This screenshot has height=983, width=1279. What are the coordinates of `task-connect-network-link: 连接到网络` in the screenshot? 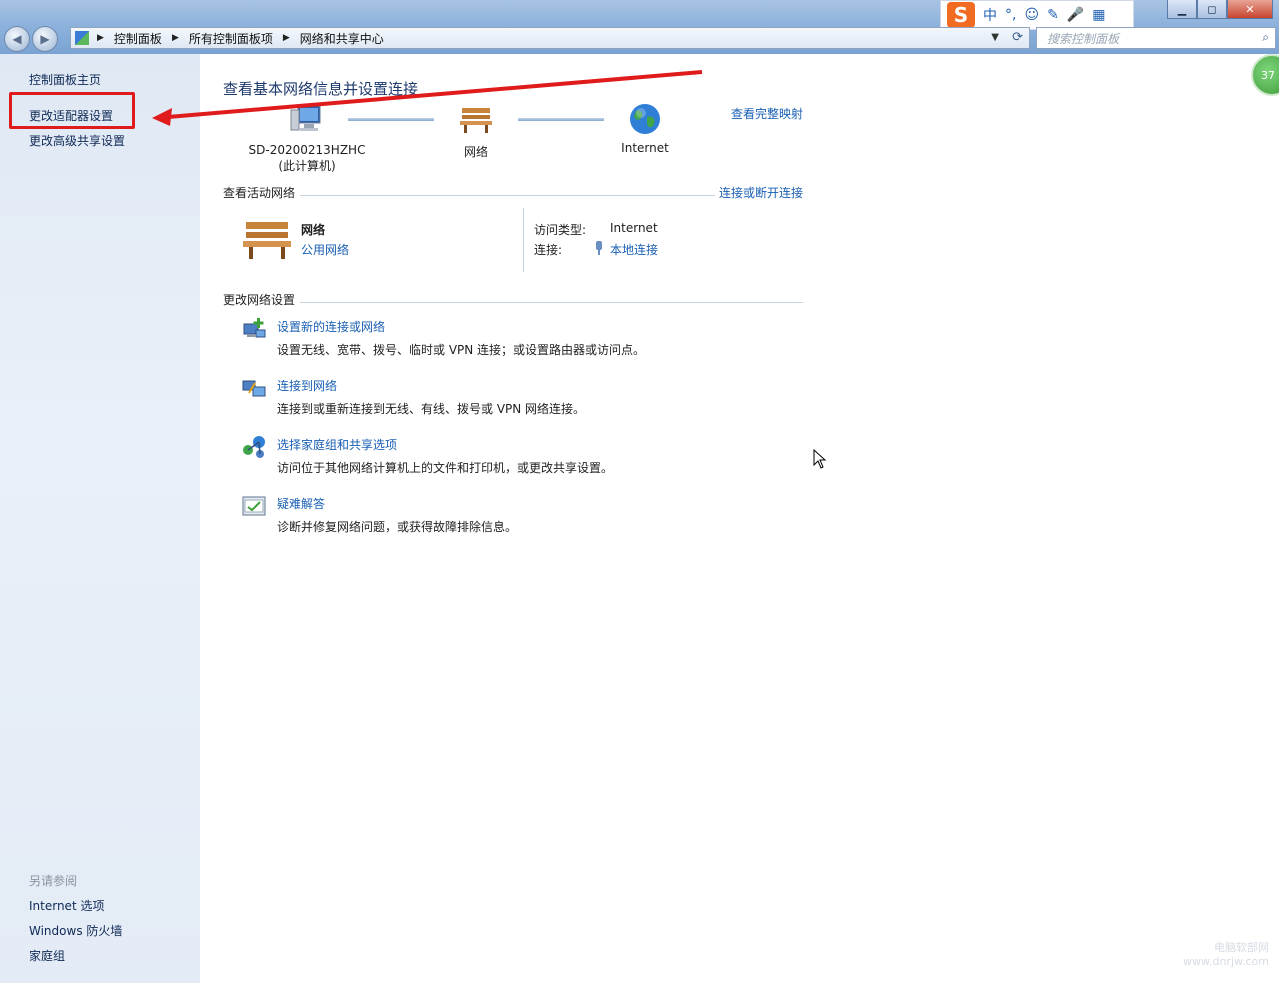 It's located at (307, 385).